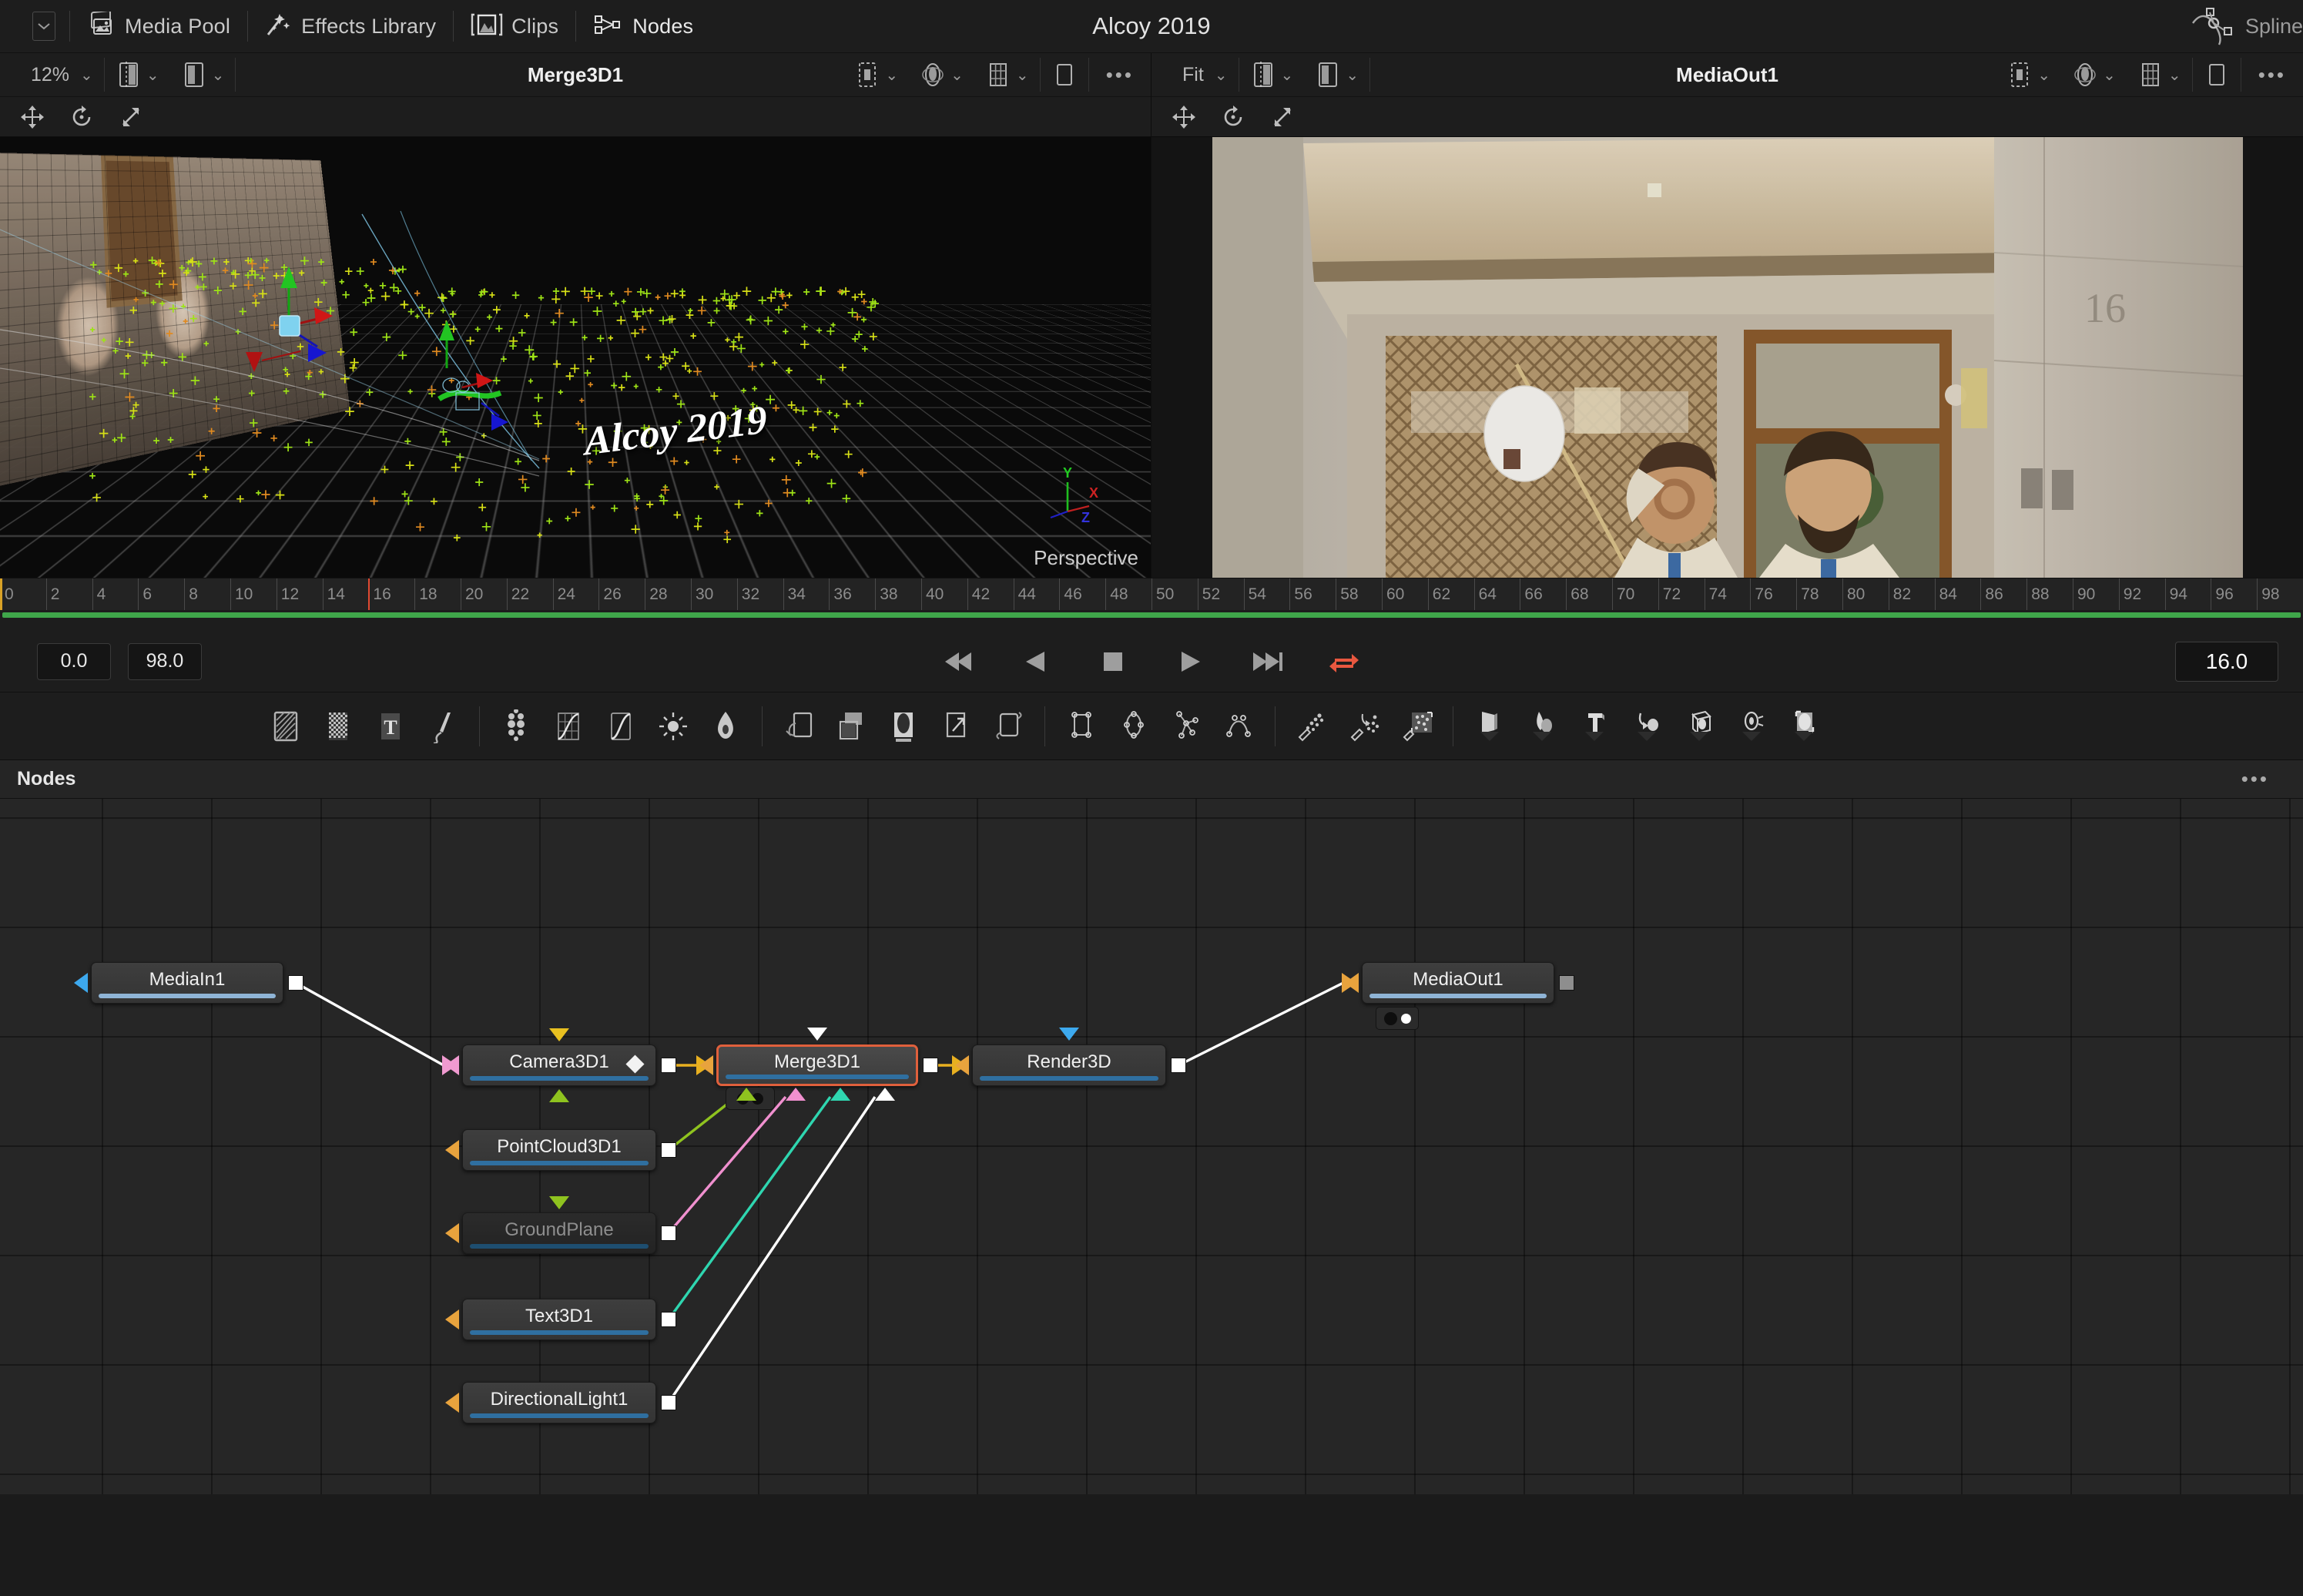 This screenshot has height=1596, width=2303. What do you see at coordinates (559, 1150) in the screenshot?
I see `node-pointcloud3d1: PointCloud3D1` at bounding box center [559, 1150].